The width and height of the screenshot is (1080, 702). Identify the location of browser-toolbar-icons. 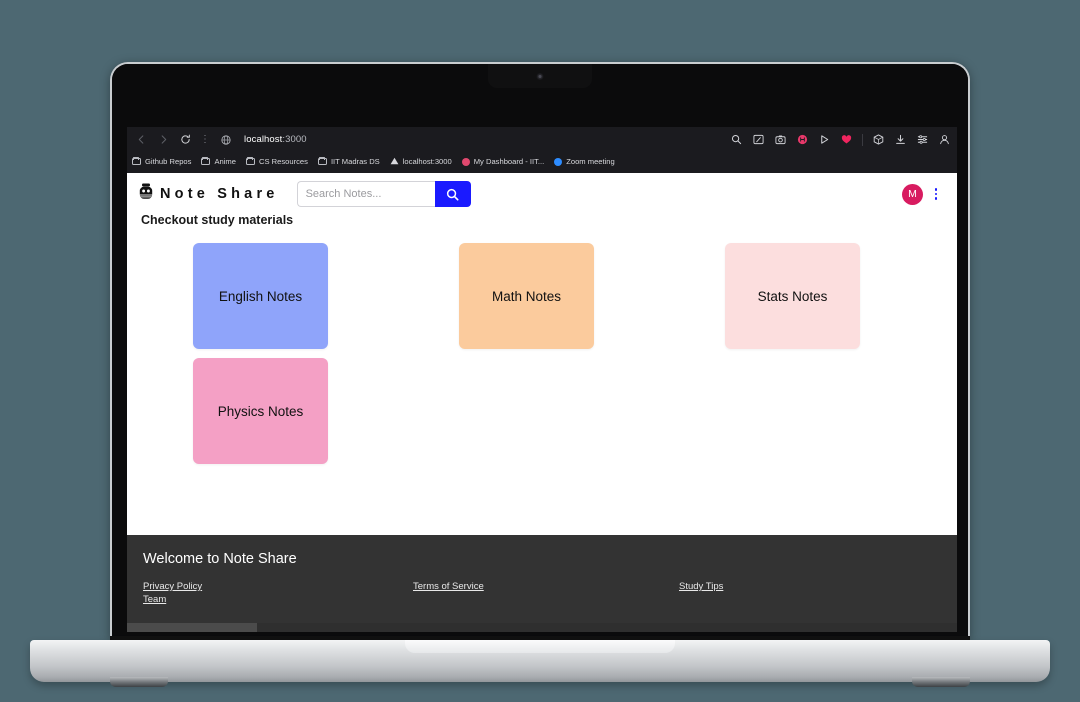
(840, 139).